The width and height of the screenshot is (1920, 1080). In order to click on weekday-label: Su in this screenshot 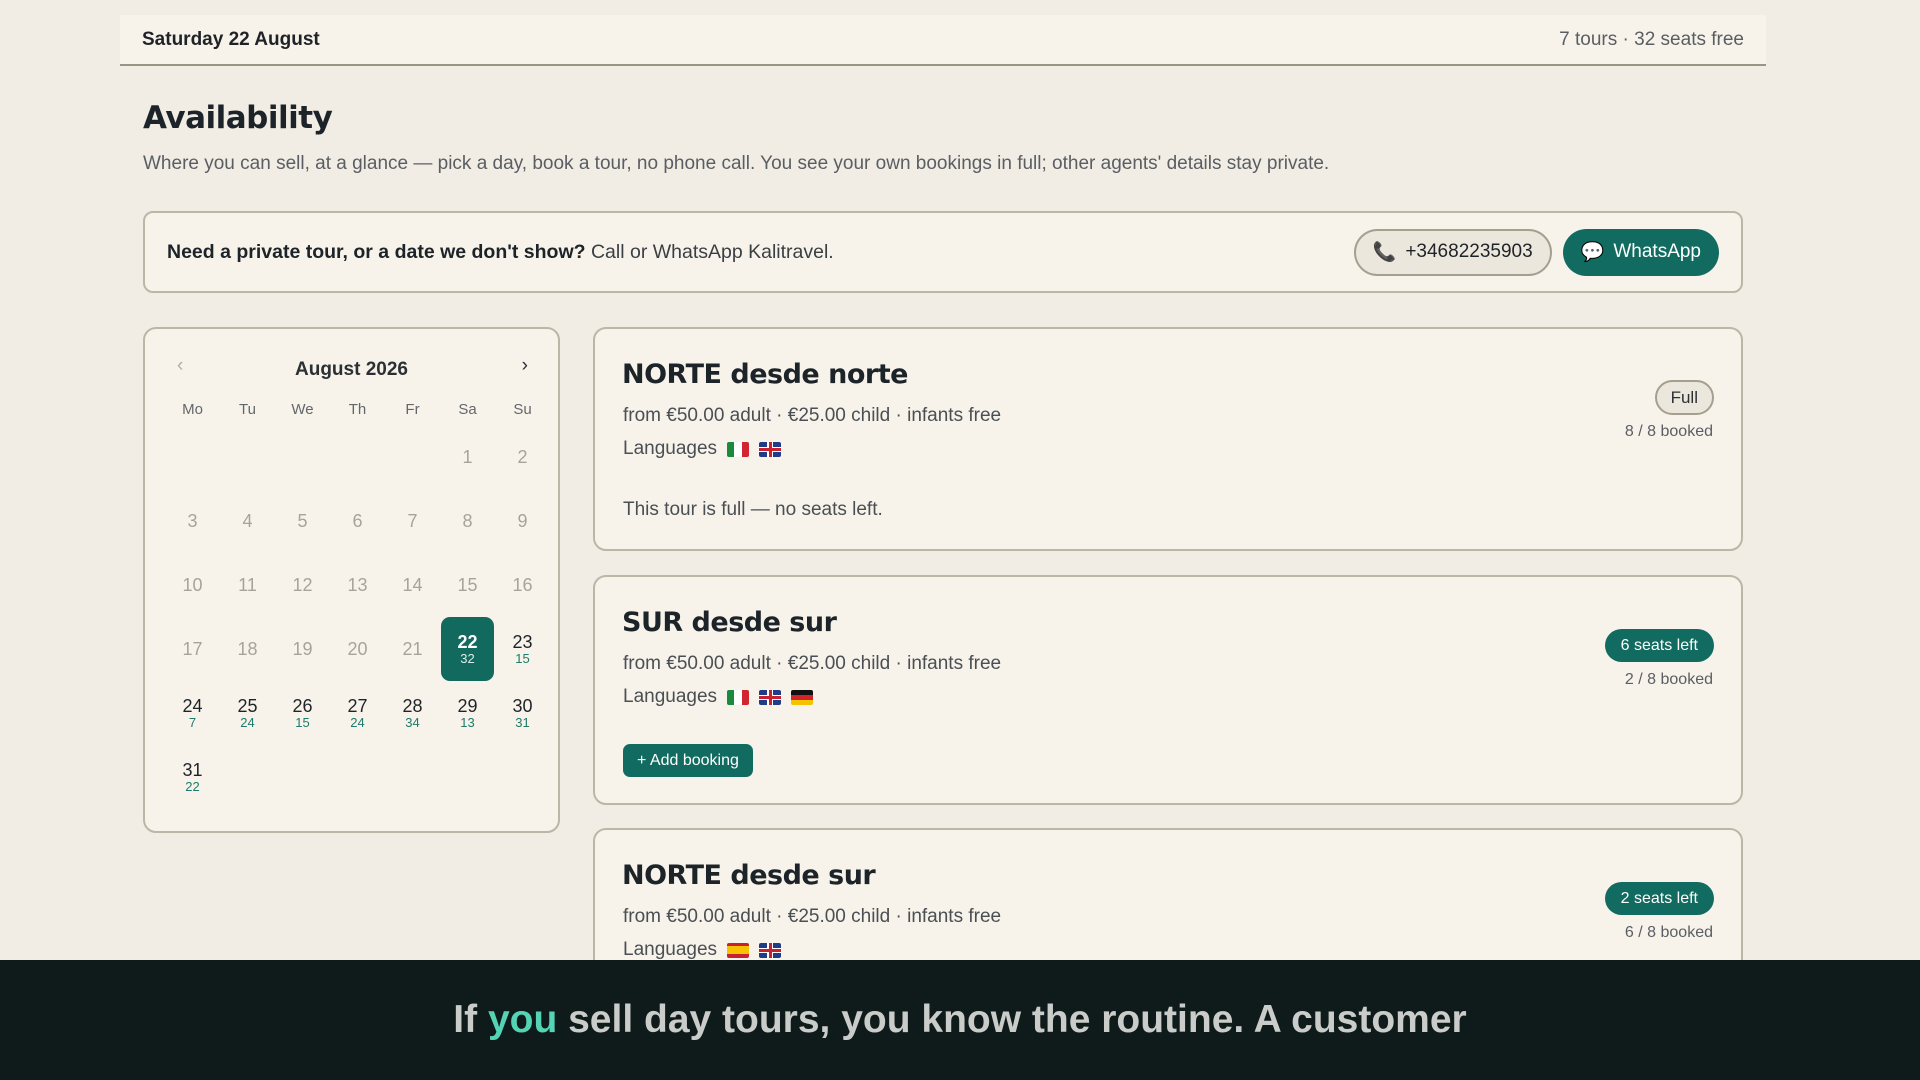, I will do `click(522, 409)`.